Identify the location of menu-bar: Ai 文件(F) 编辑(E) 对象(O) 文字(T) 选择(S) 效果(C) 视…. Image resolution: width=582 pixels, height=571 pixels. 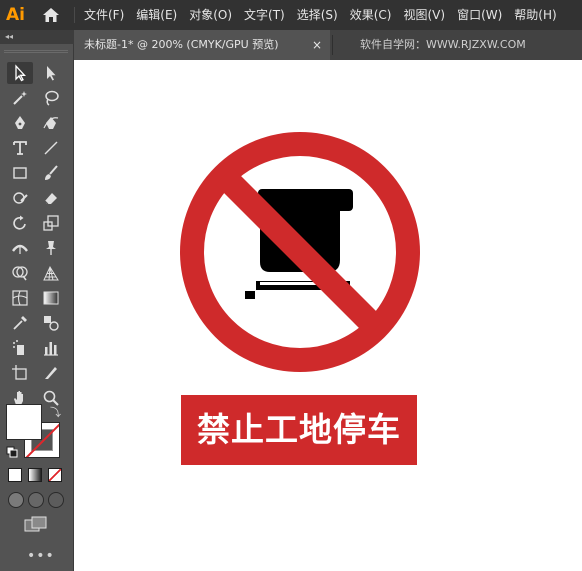
(291, 15).